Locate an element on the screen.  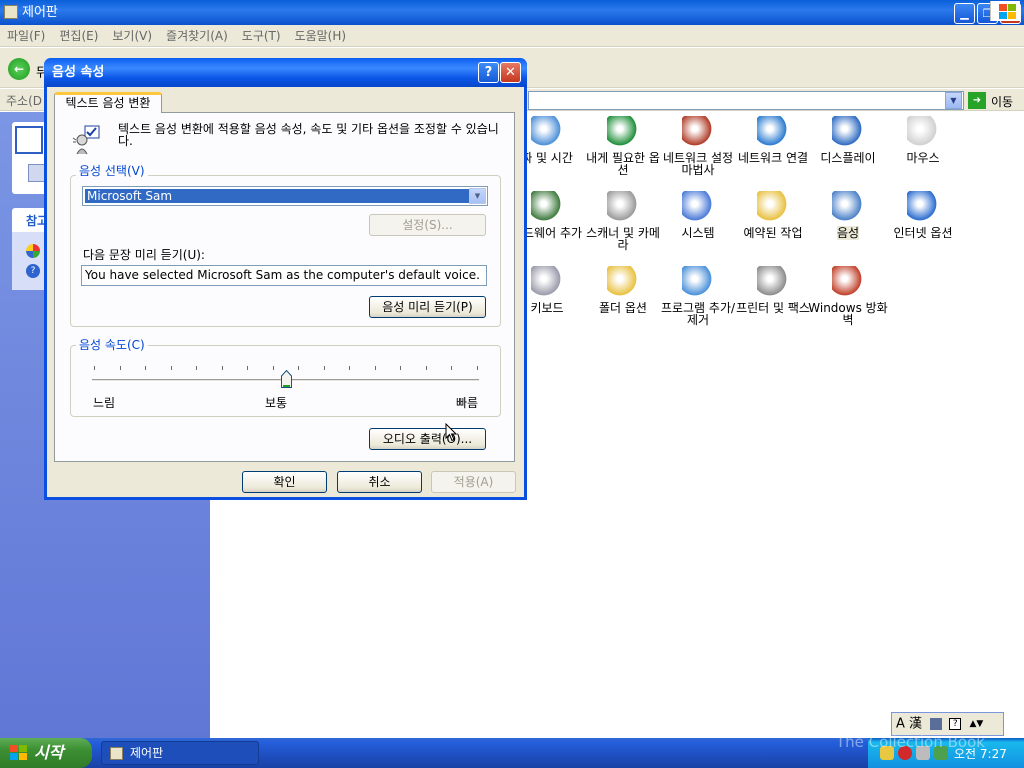
language-bar-options-icon: ▲▼ is located at coordinates (976, 724).